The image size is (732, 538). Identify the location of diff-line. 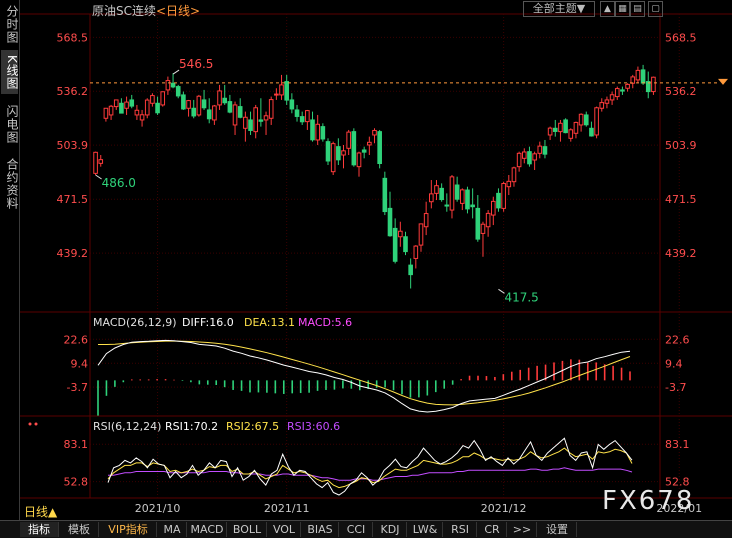
(364, 376).